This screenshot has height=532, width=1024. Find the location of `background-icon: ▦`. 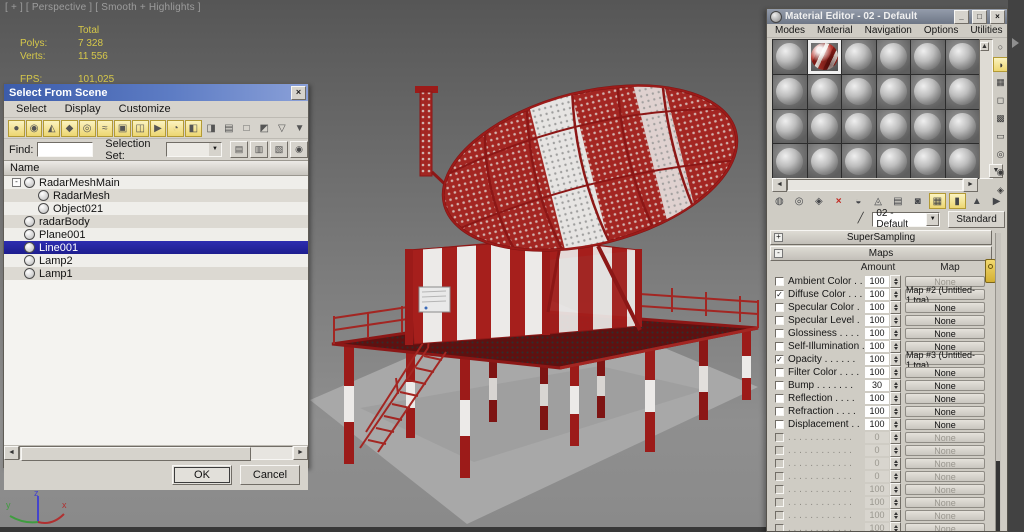

background-icon: ▦ is located at coordinates (1000, 82).